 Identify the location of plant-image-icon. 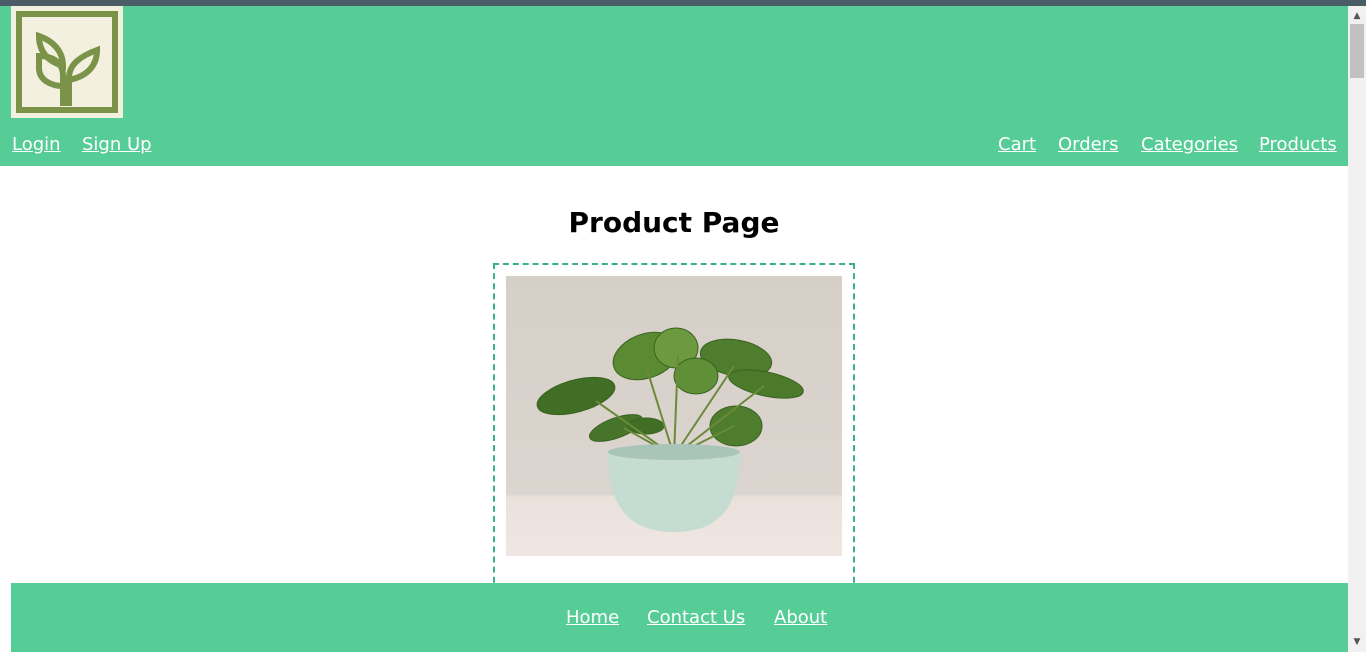
(670, 429).